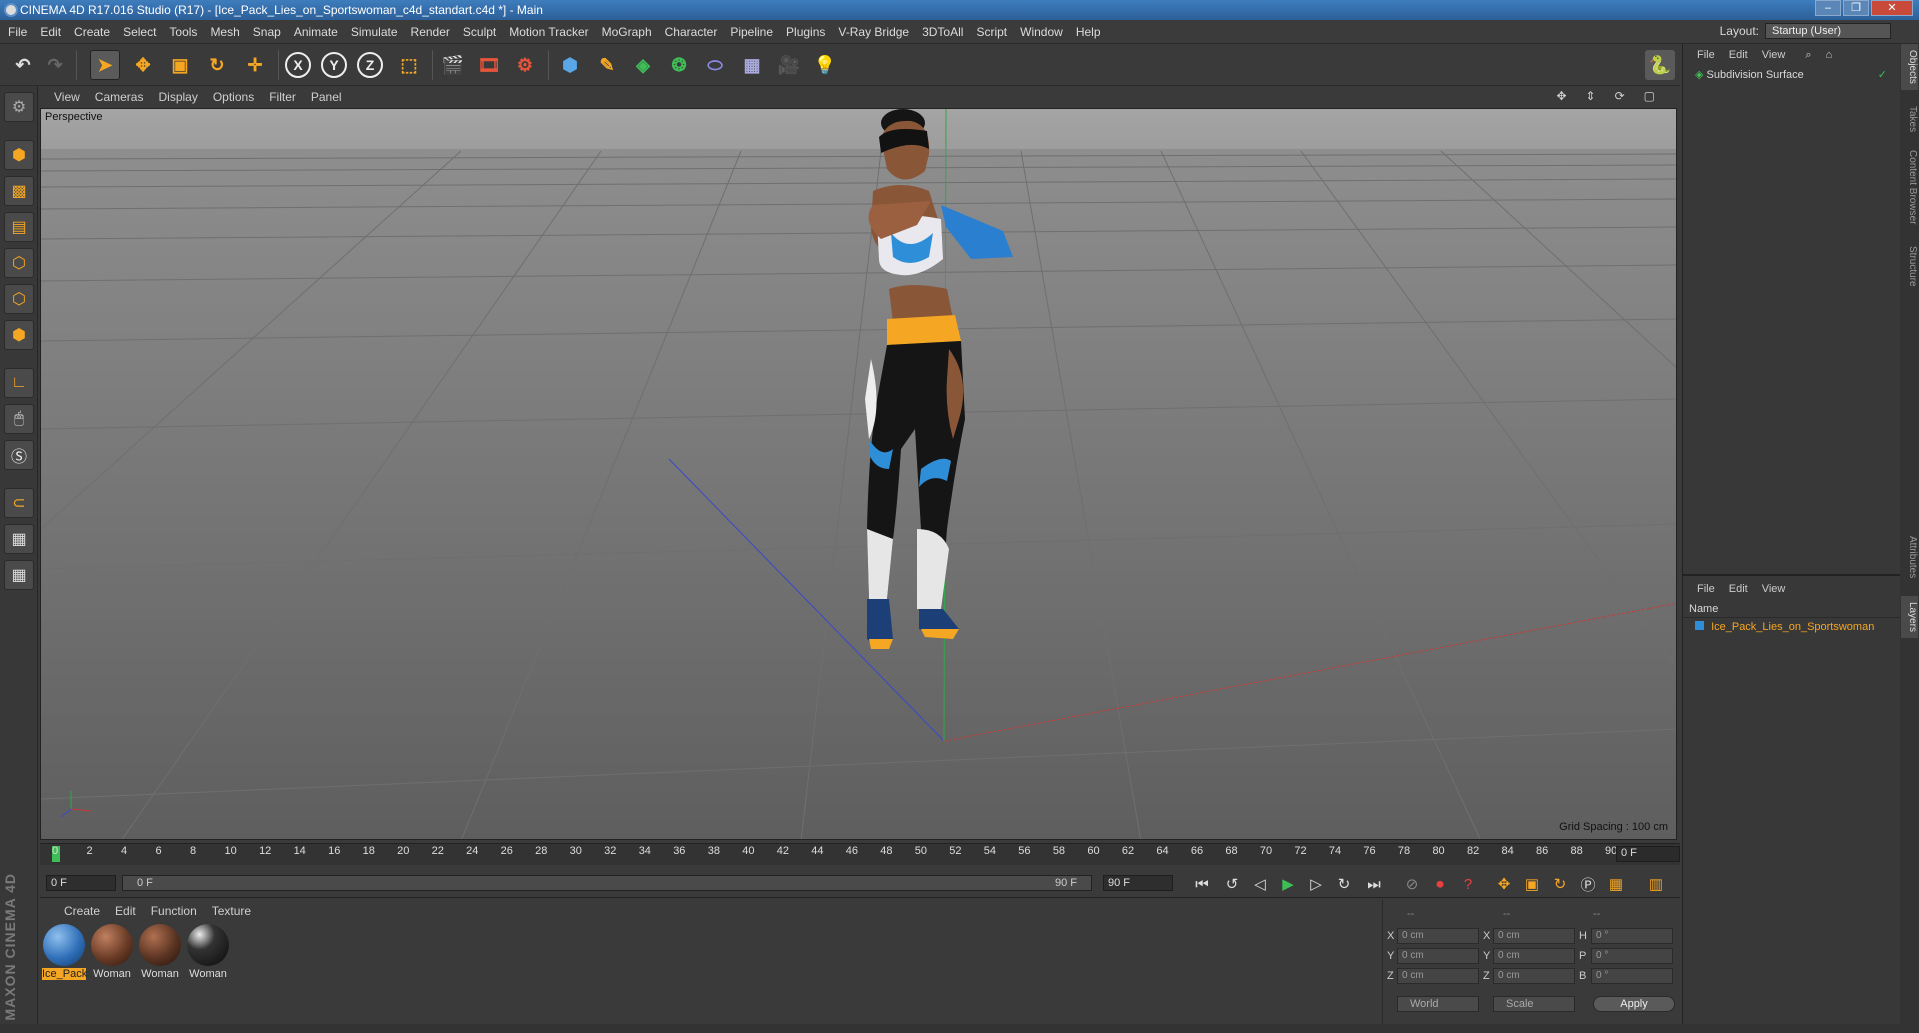 Image resolution: width=1919 pixels, height=1033 pixels. I want to click on floor-icon: ▦, so click(752, 65).